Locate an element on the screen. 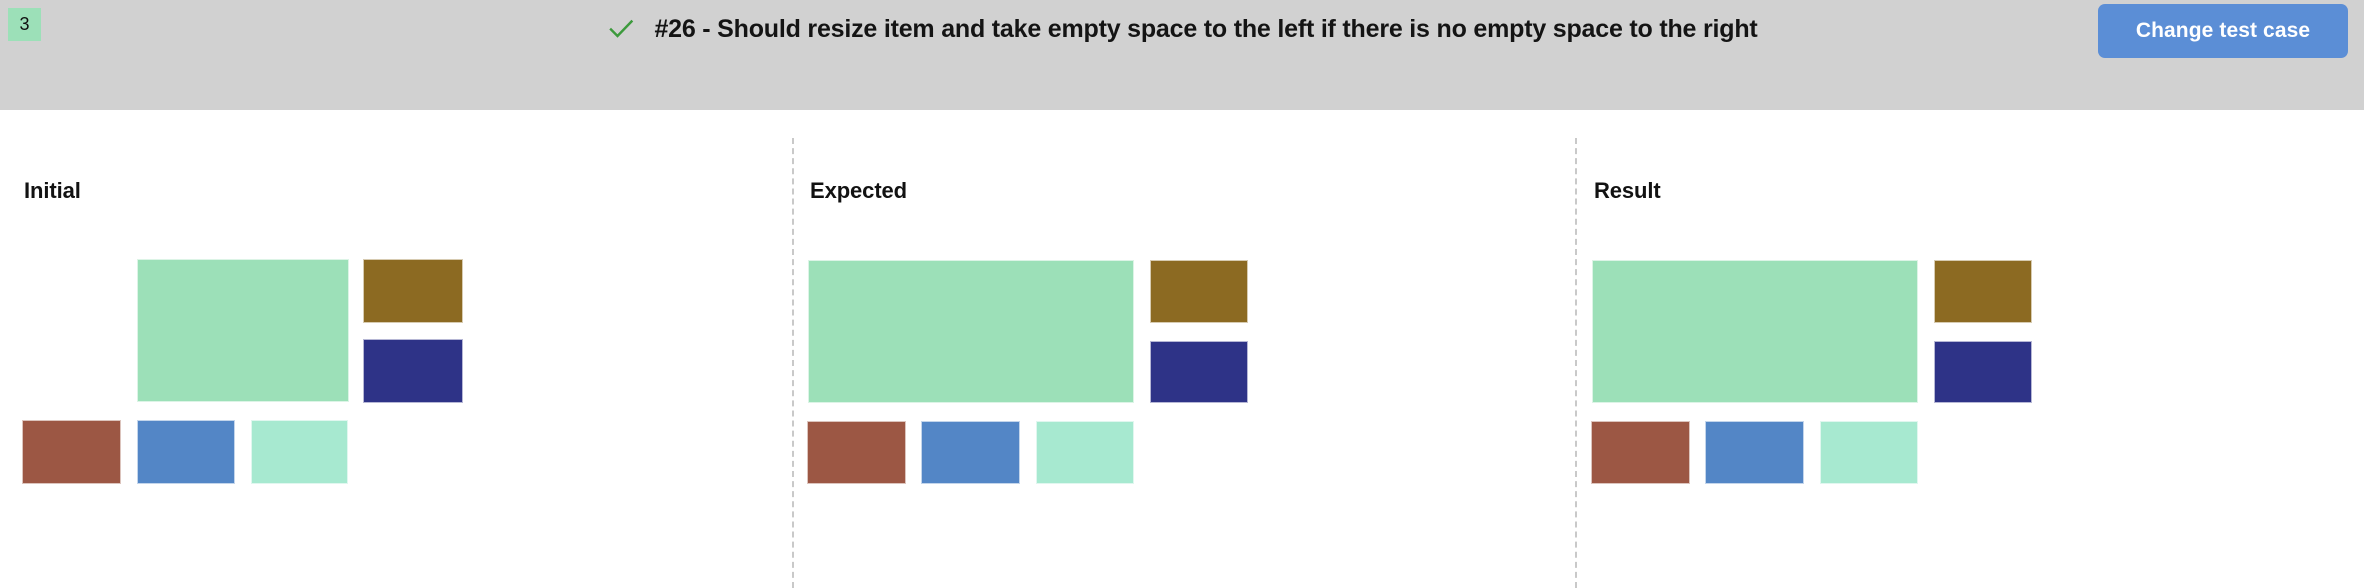 This screenshot has height=588, width=2364. test-index-badge: 3 is located at coordinates (24, 24).